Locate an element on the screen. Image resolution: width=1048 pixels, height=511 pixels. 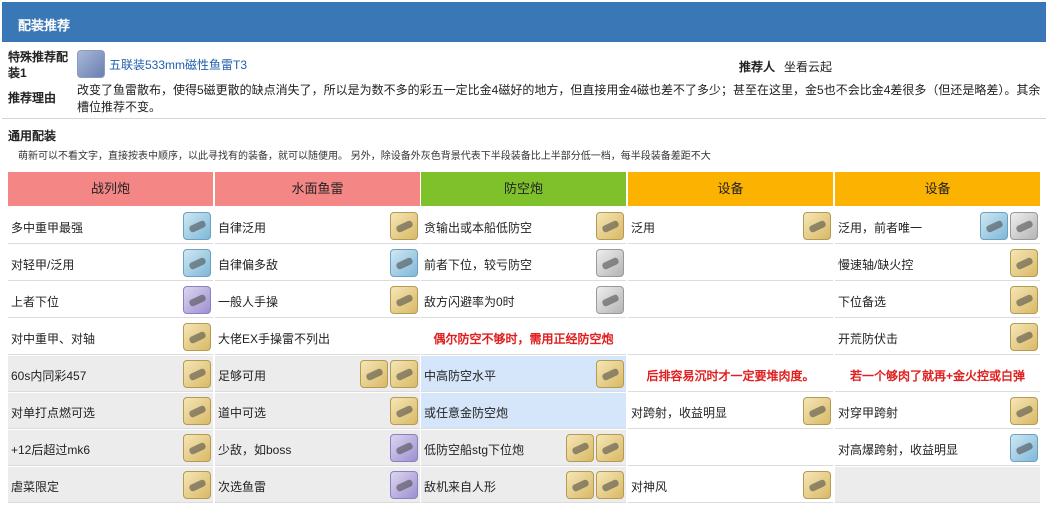
column-header: 水面鱼雷 is located at coordinates (317, 189).